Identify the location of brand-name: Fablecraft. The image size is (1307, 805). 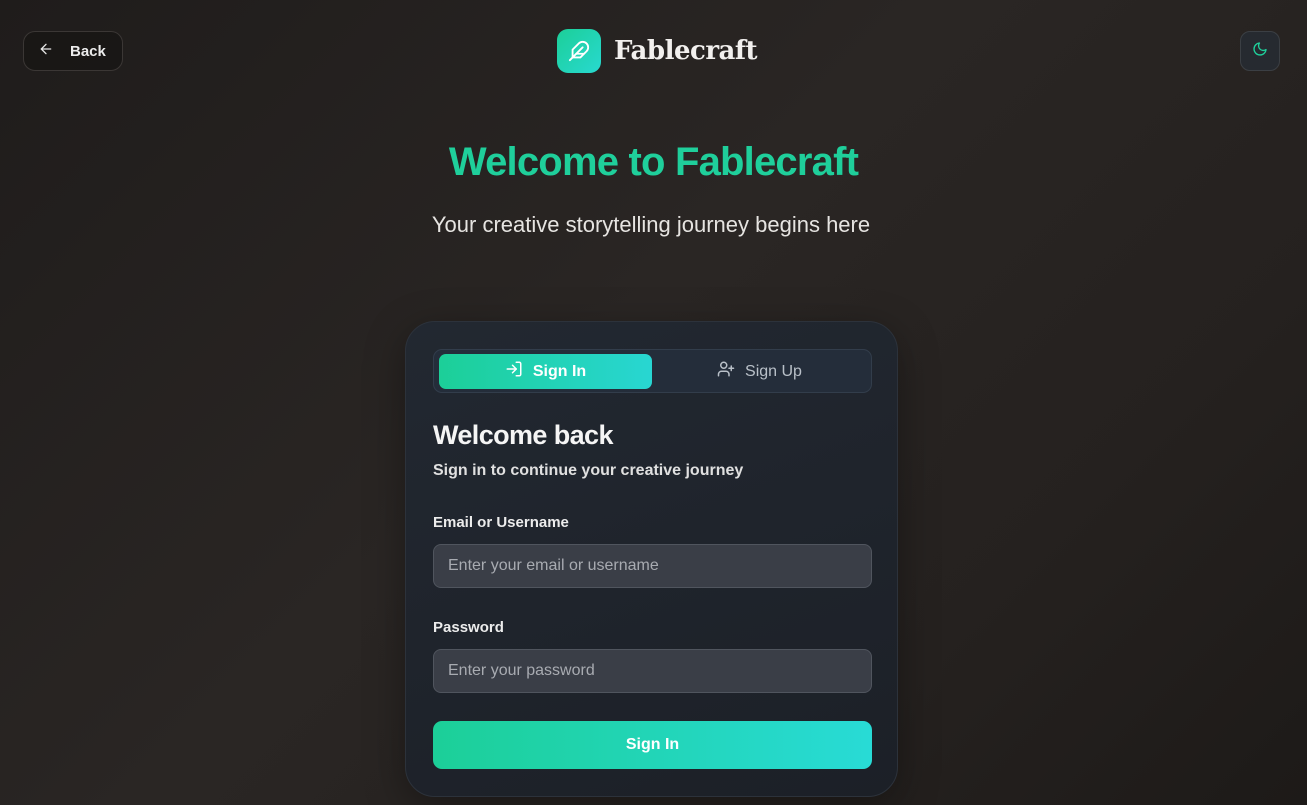
(686, 51).